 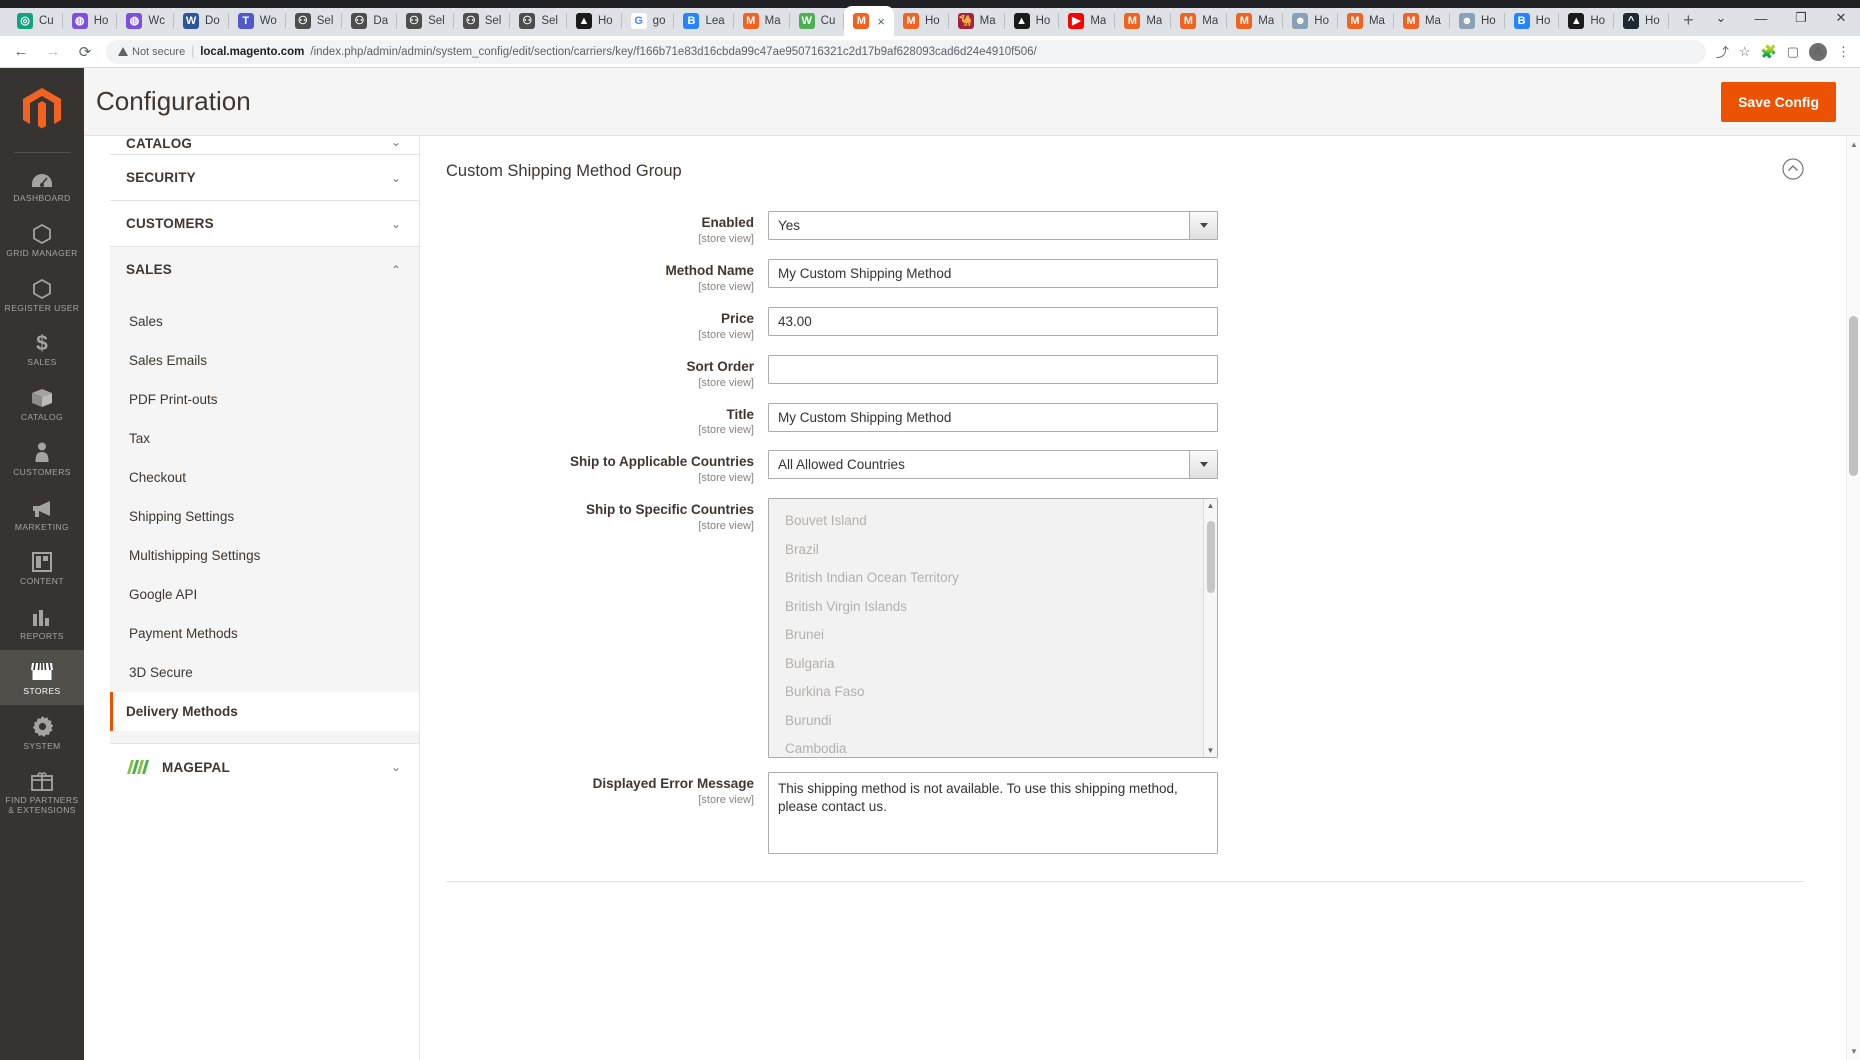 What do you see at coordinates (42, 567) in the screenshot?
I see `admin-nav-item-content: CONTENT` at bounding box center [42, 567].